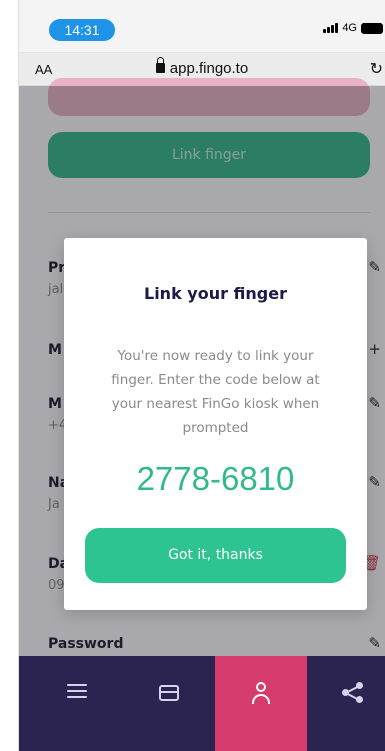 Image resolution: width=385 pixels, height=751 pixels. I want to click on signal-icon, so click(331, 28).